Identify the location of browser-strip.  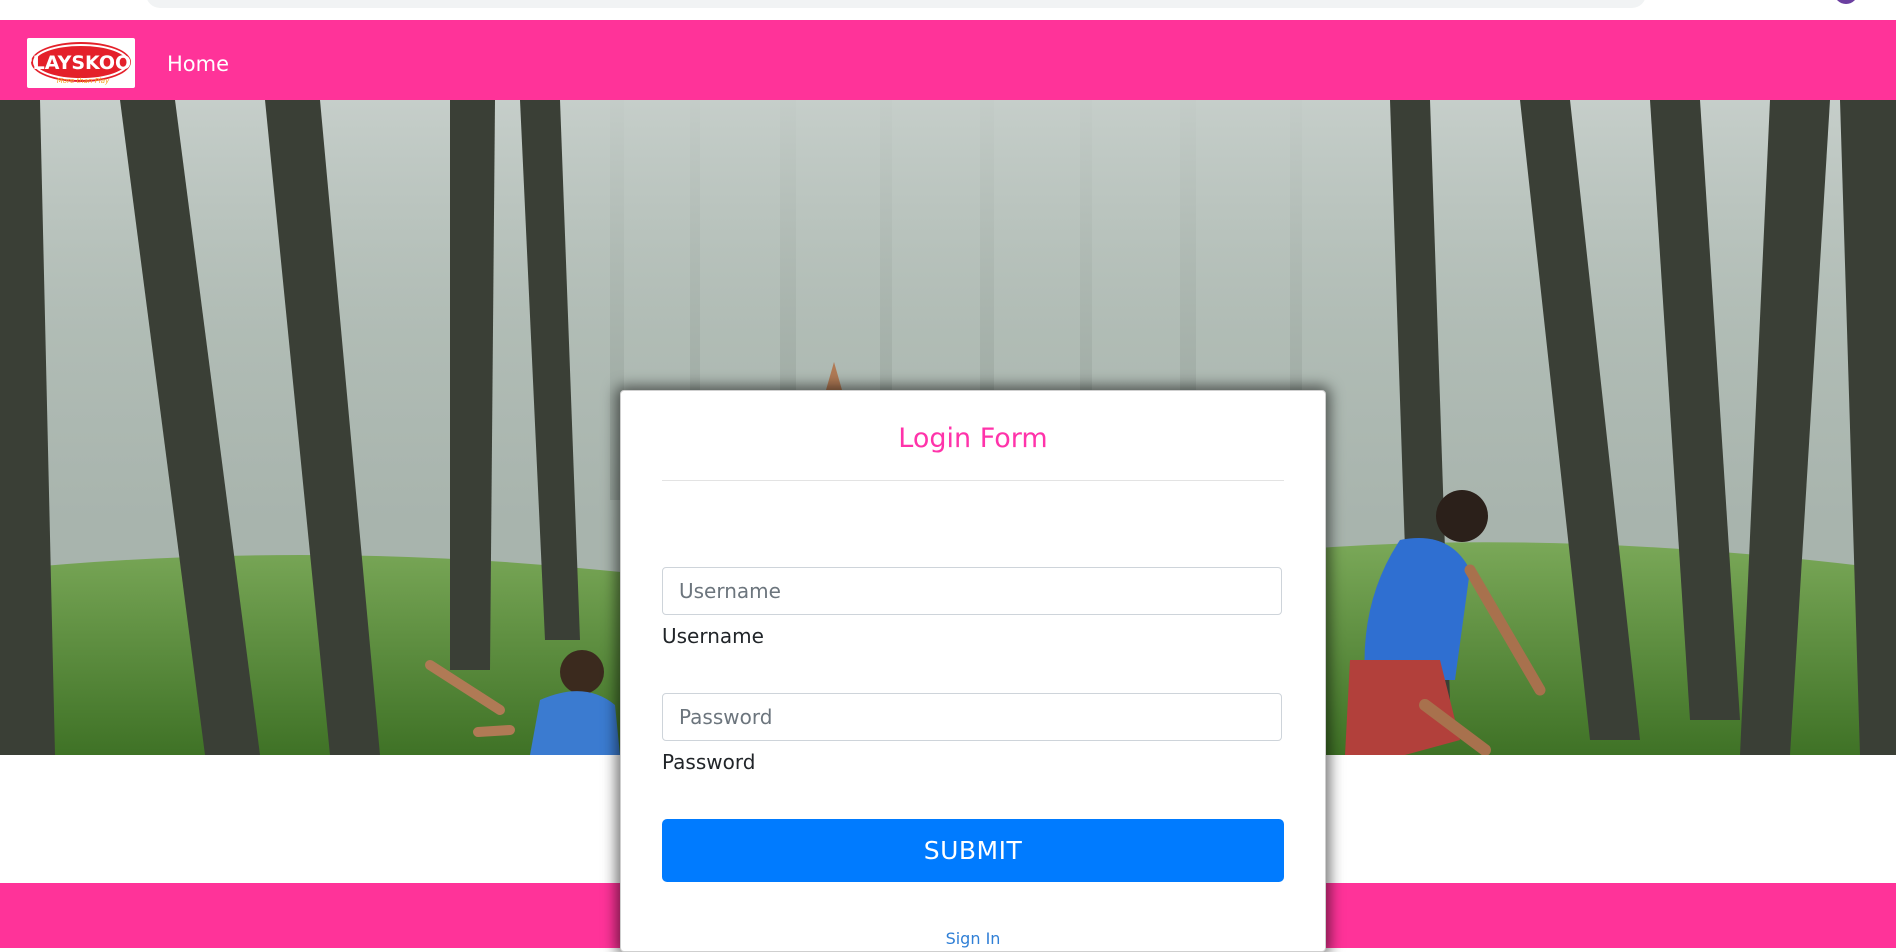
(948, 10).